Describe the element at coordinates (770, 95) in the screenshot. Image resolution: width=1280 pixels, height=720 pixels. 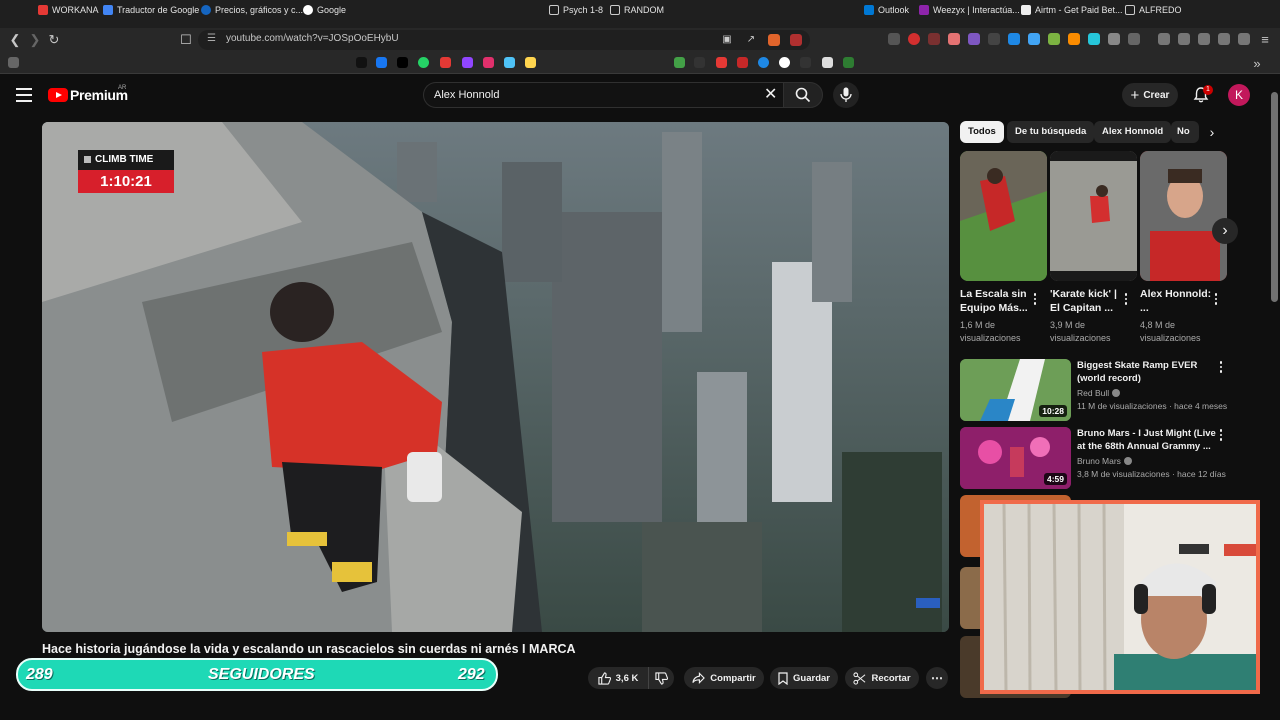
I see `clear-search-icon: ✕` at that location.